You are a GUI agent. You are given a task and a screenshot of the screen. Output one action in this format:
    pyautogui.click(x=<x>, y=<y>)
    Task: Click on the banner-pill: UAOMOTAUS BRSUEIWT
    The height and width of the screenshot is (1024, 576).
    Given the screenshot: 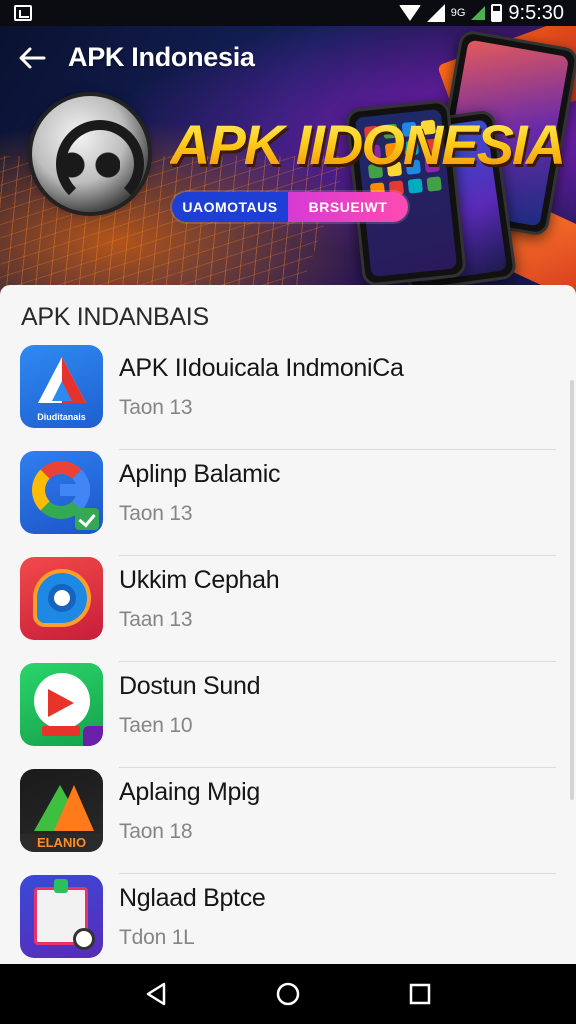 What is the action you would take?
    pyautogui.click(x=290, y=207)
    